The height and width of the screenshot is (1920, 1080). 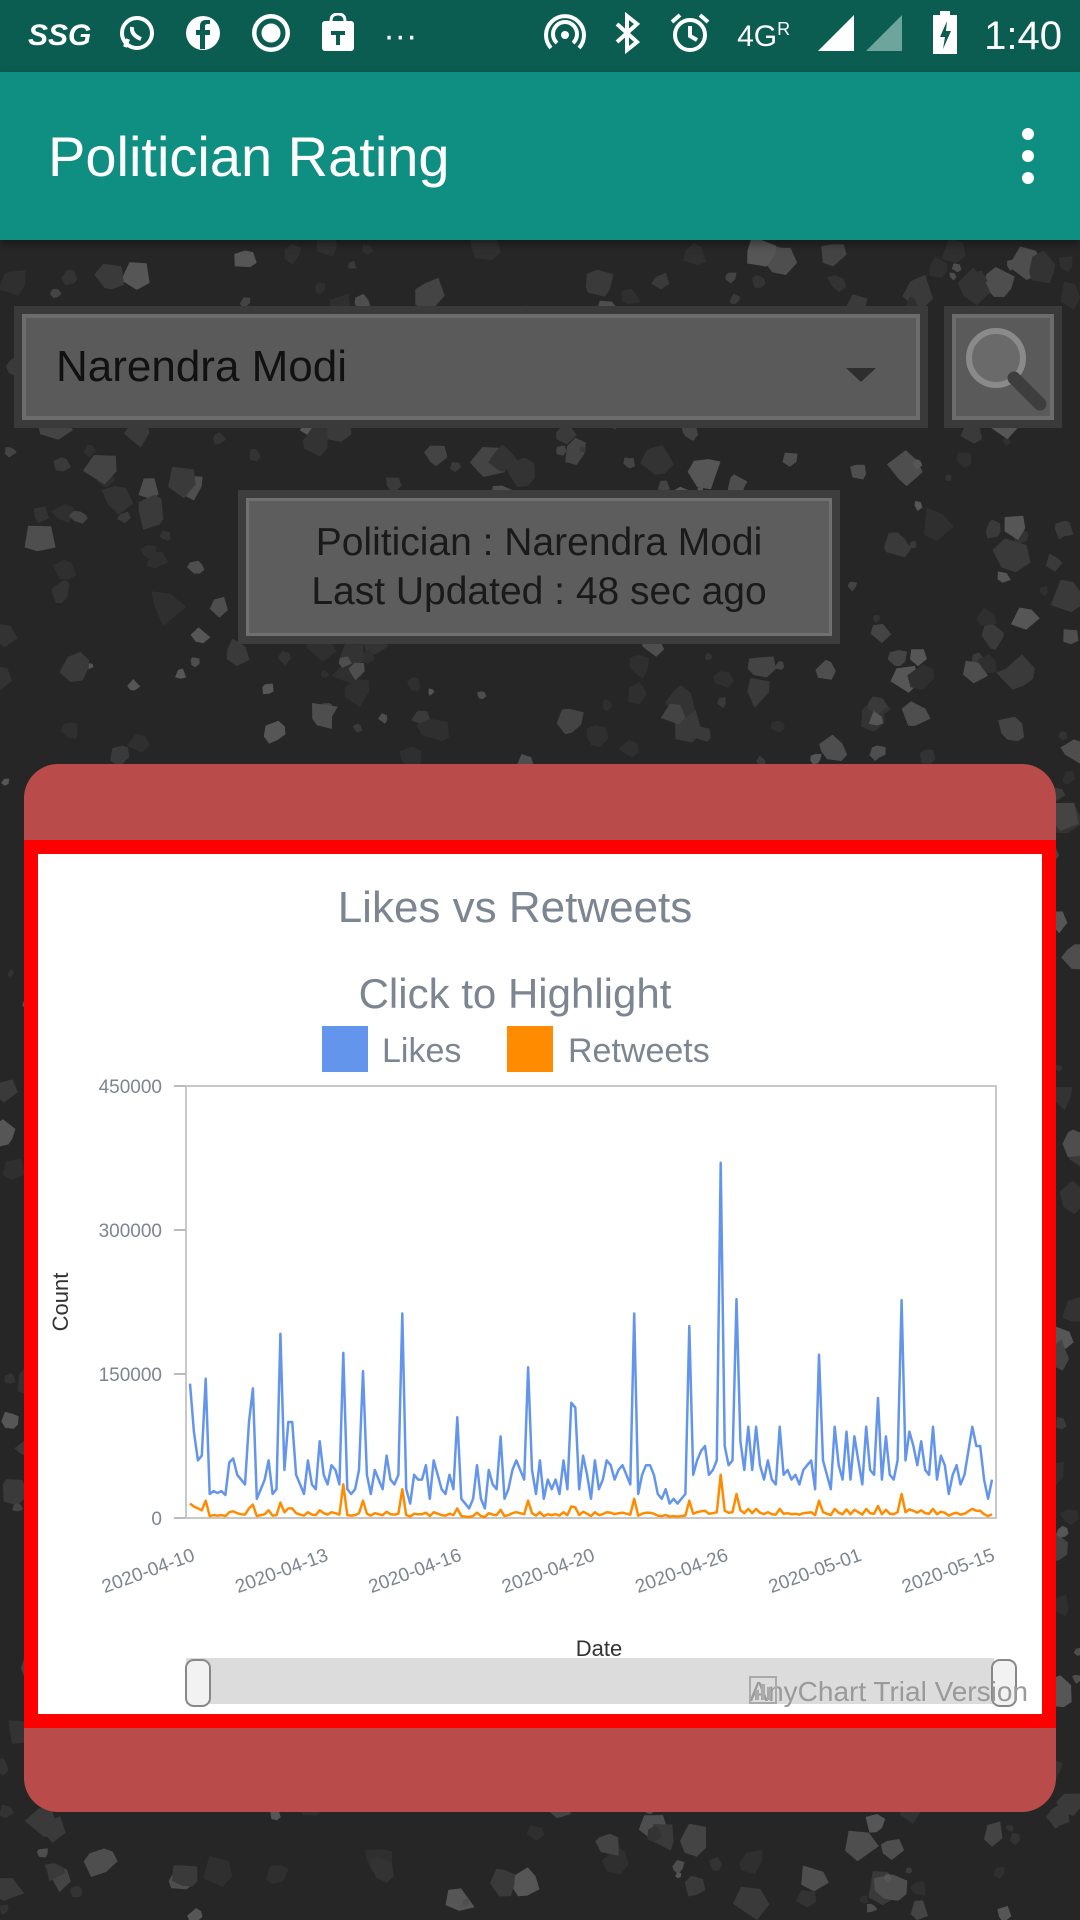 I want to click on legend-label-likes: Likes, so click(x=421, y=1051).